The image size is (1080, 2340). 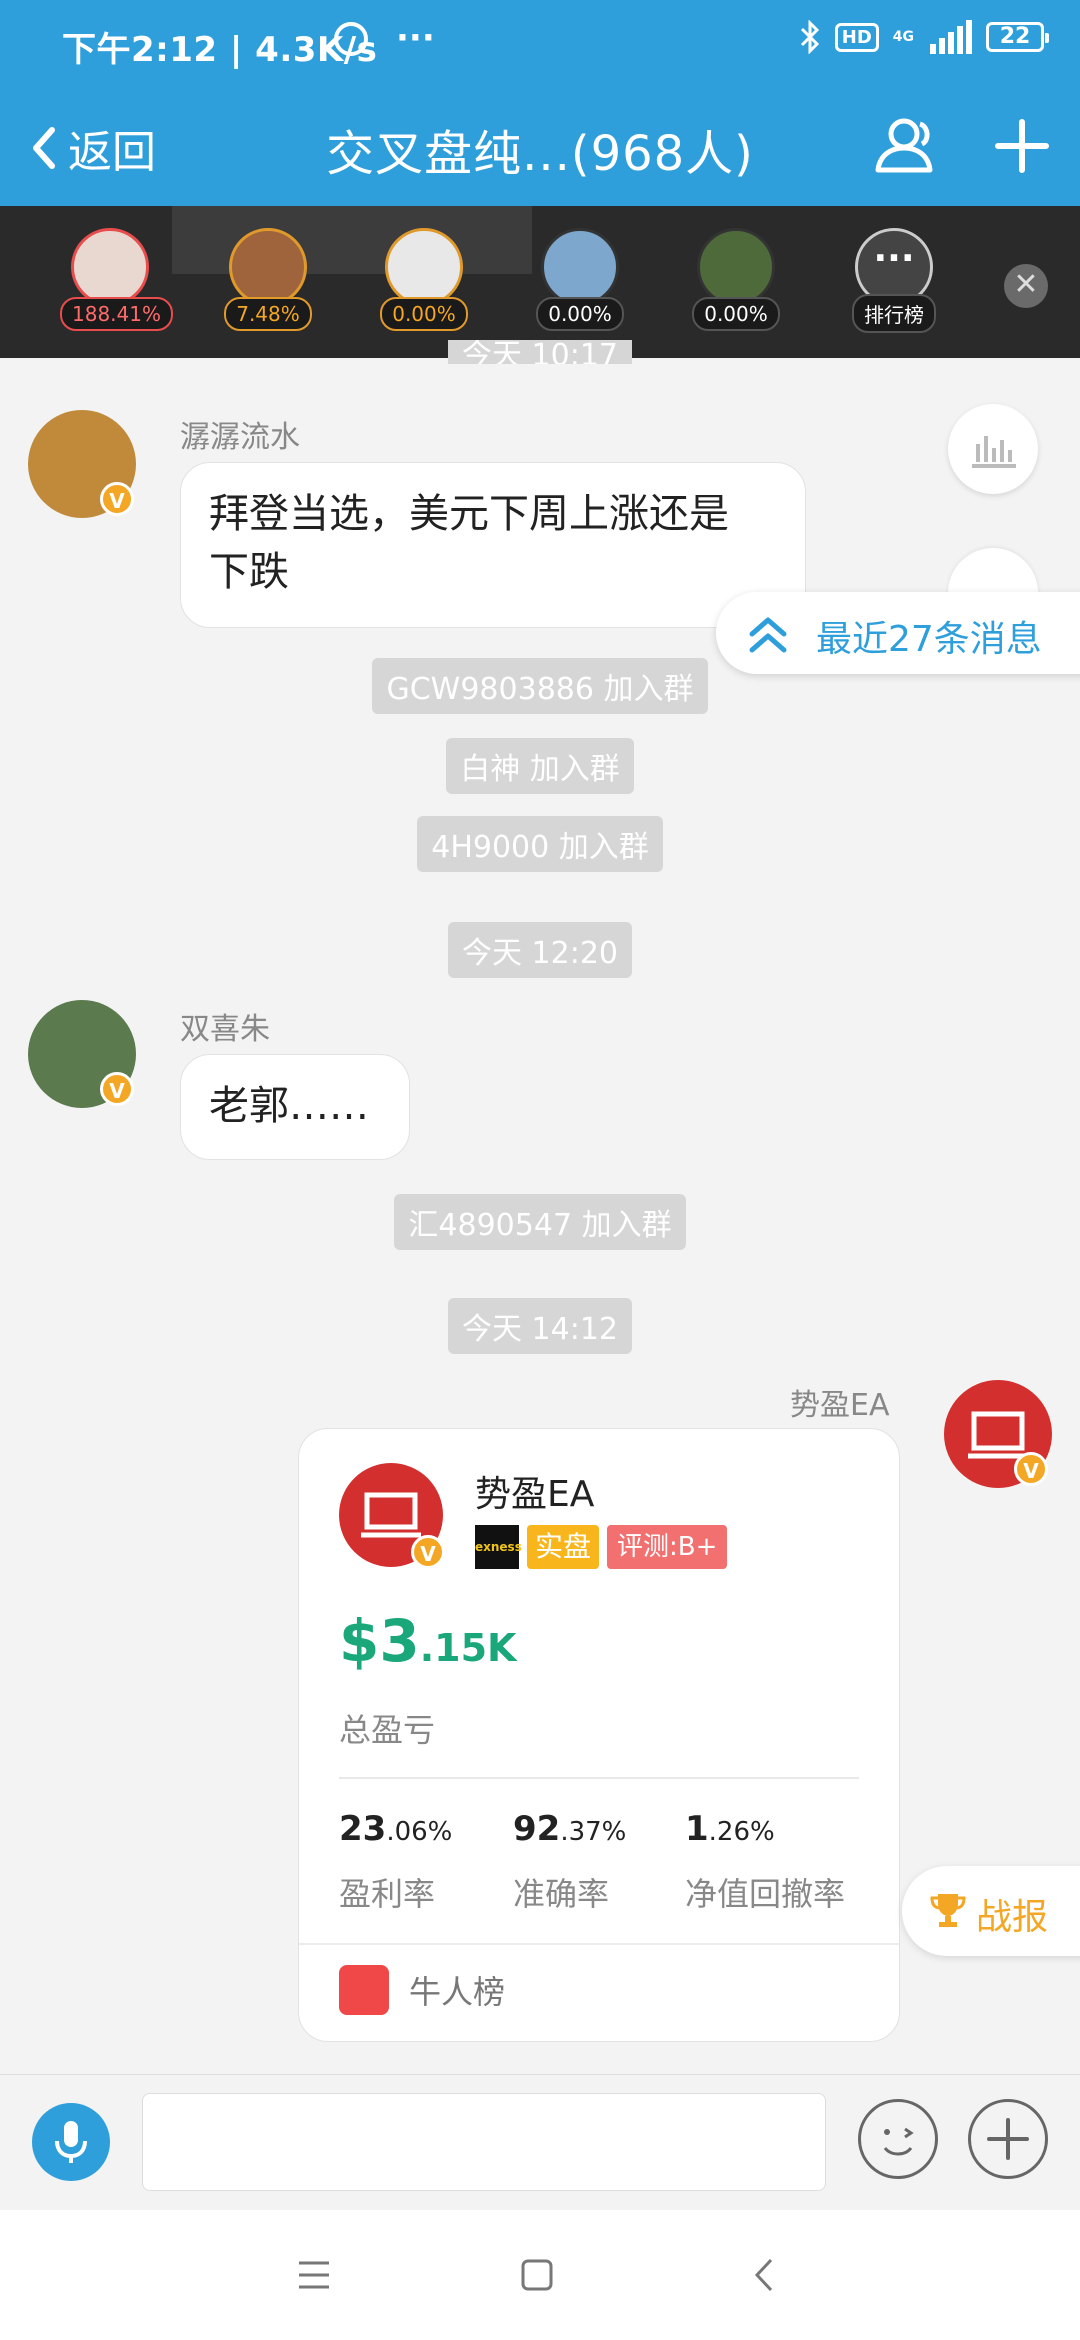 I want to click on group-members-button, so click(x=905, y=148).